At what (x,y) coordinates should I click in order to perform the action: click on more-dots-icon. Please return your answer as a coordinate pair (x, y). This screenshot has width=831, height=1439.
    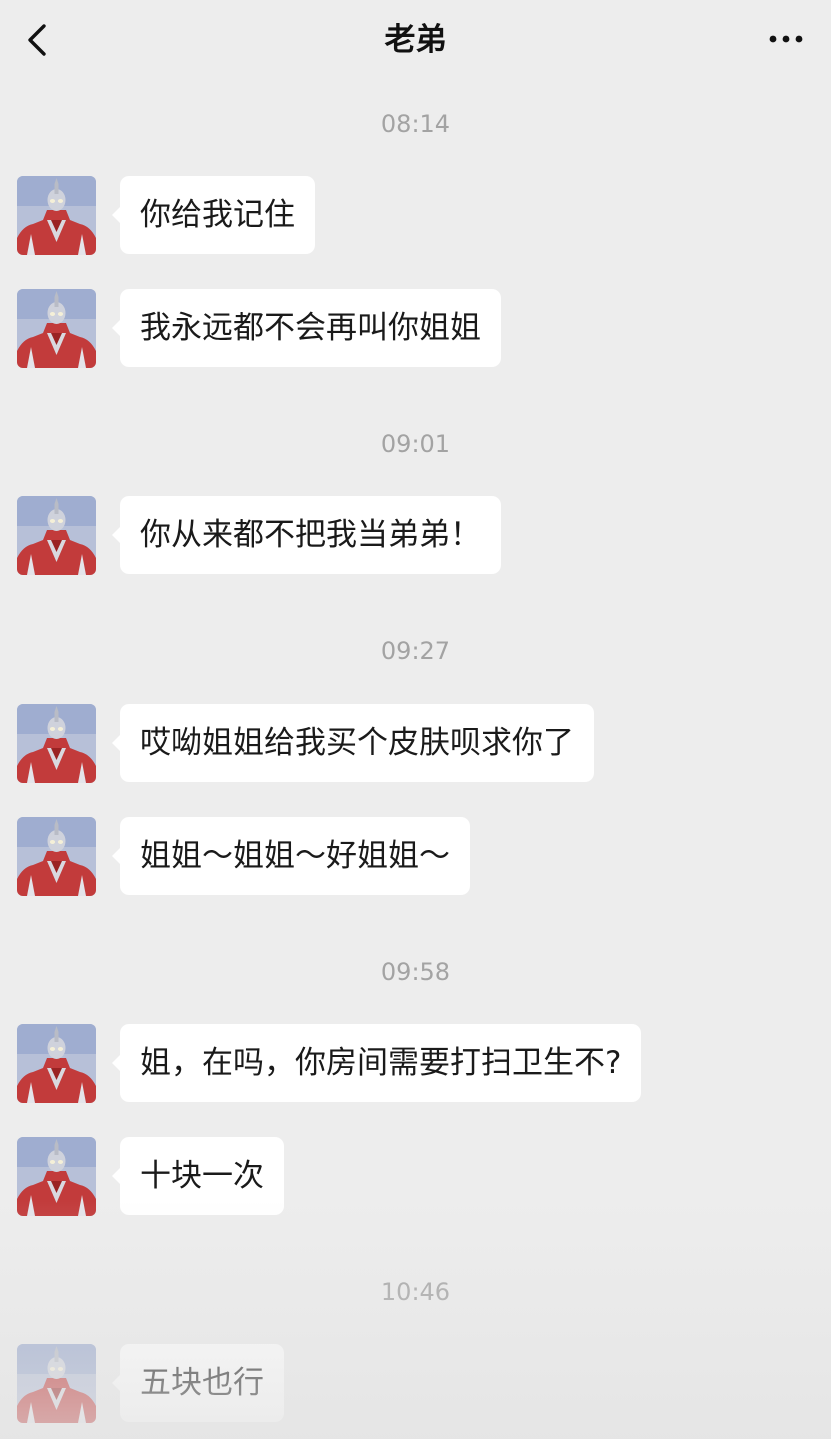
    Looking at the image, I should click on (786, 39).